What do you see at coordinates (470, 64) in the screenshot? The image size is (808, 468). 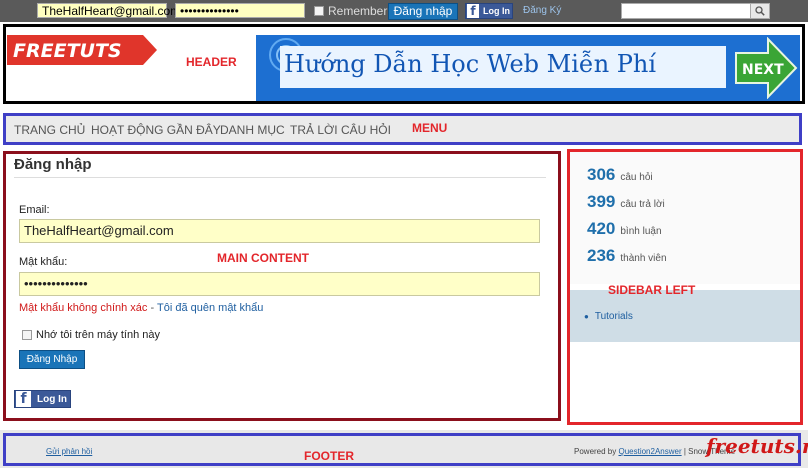 I see `banner-headline: Hướng Dẫn Học Web Miễn Phí` at bounding box center [470, 64].